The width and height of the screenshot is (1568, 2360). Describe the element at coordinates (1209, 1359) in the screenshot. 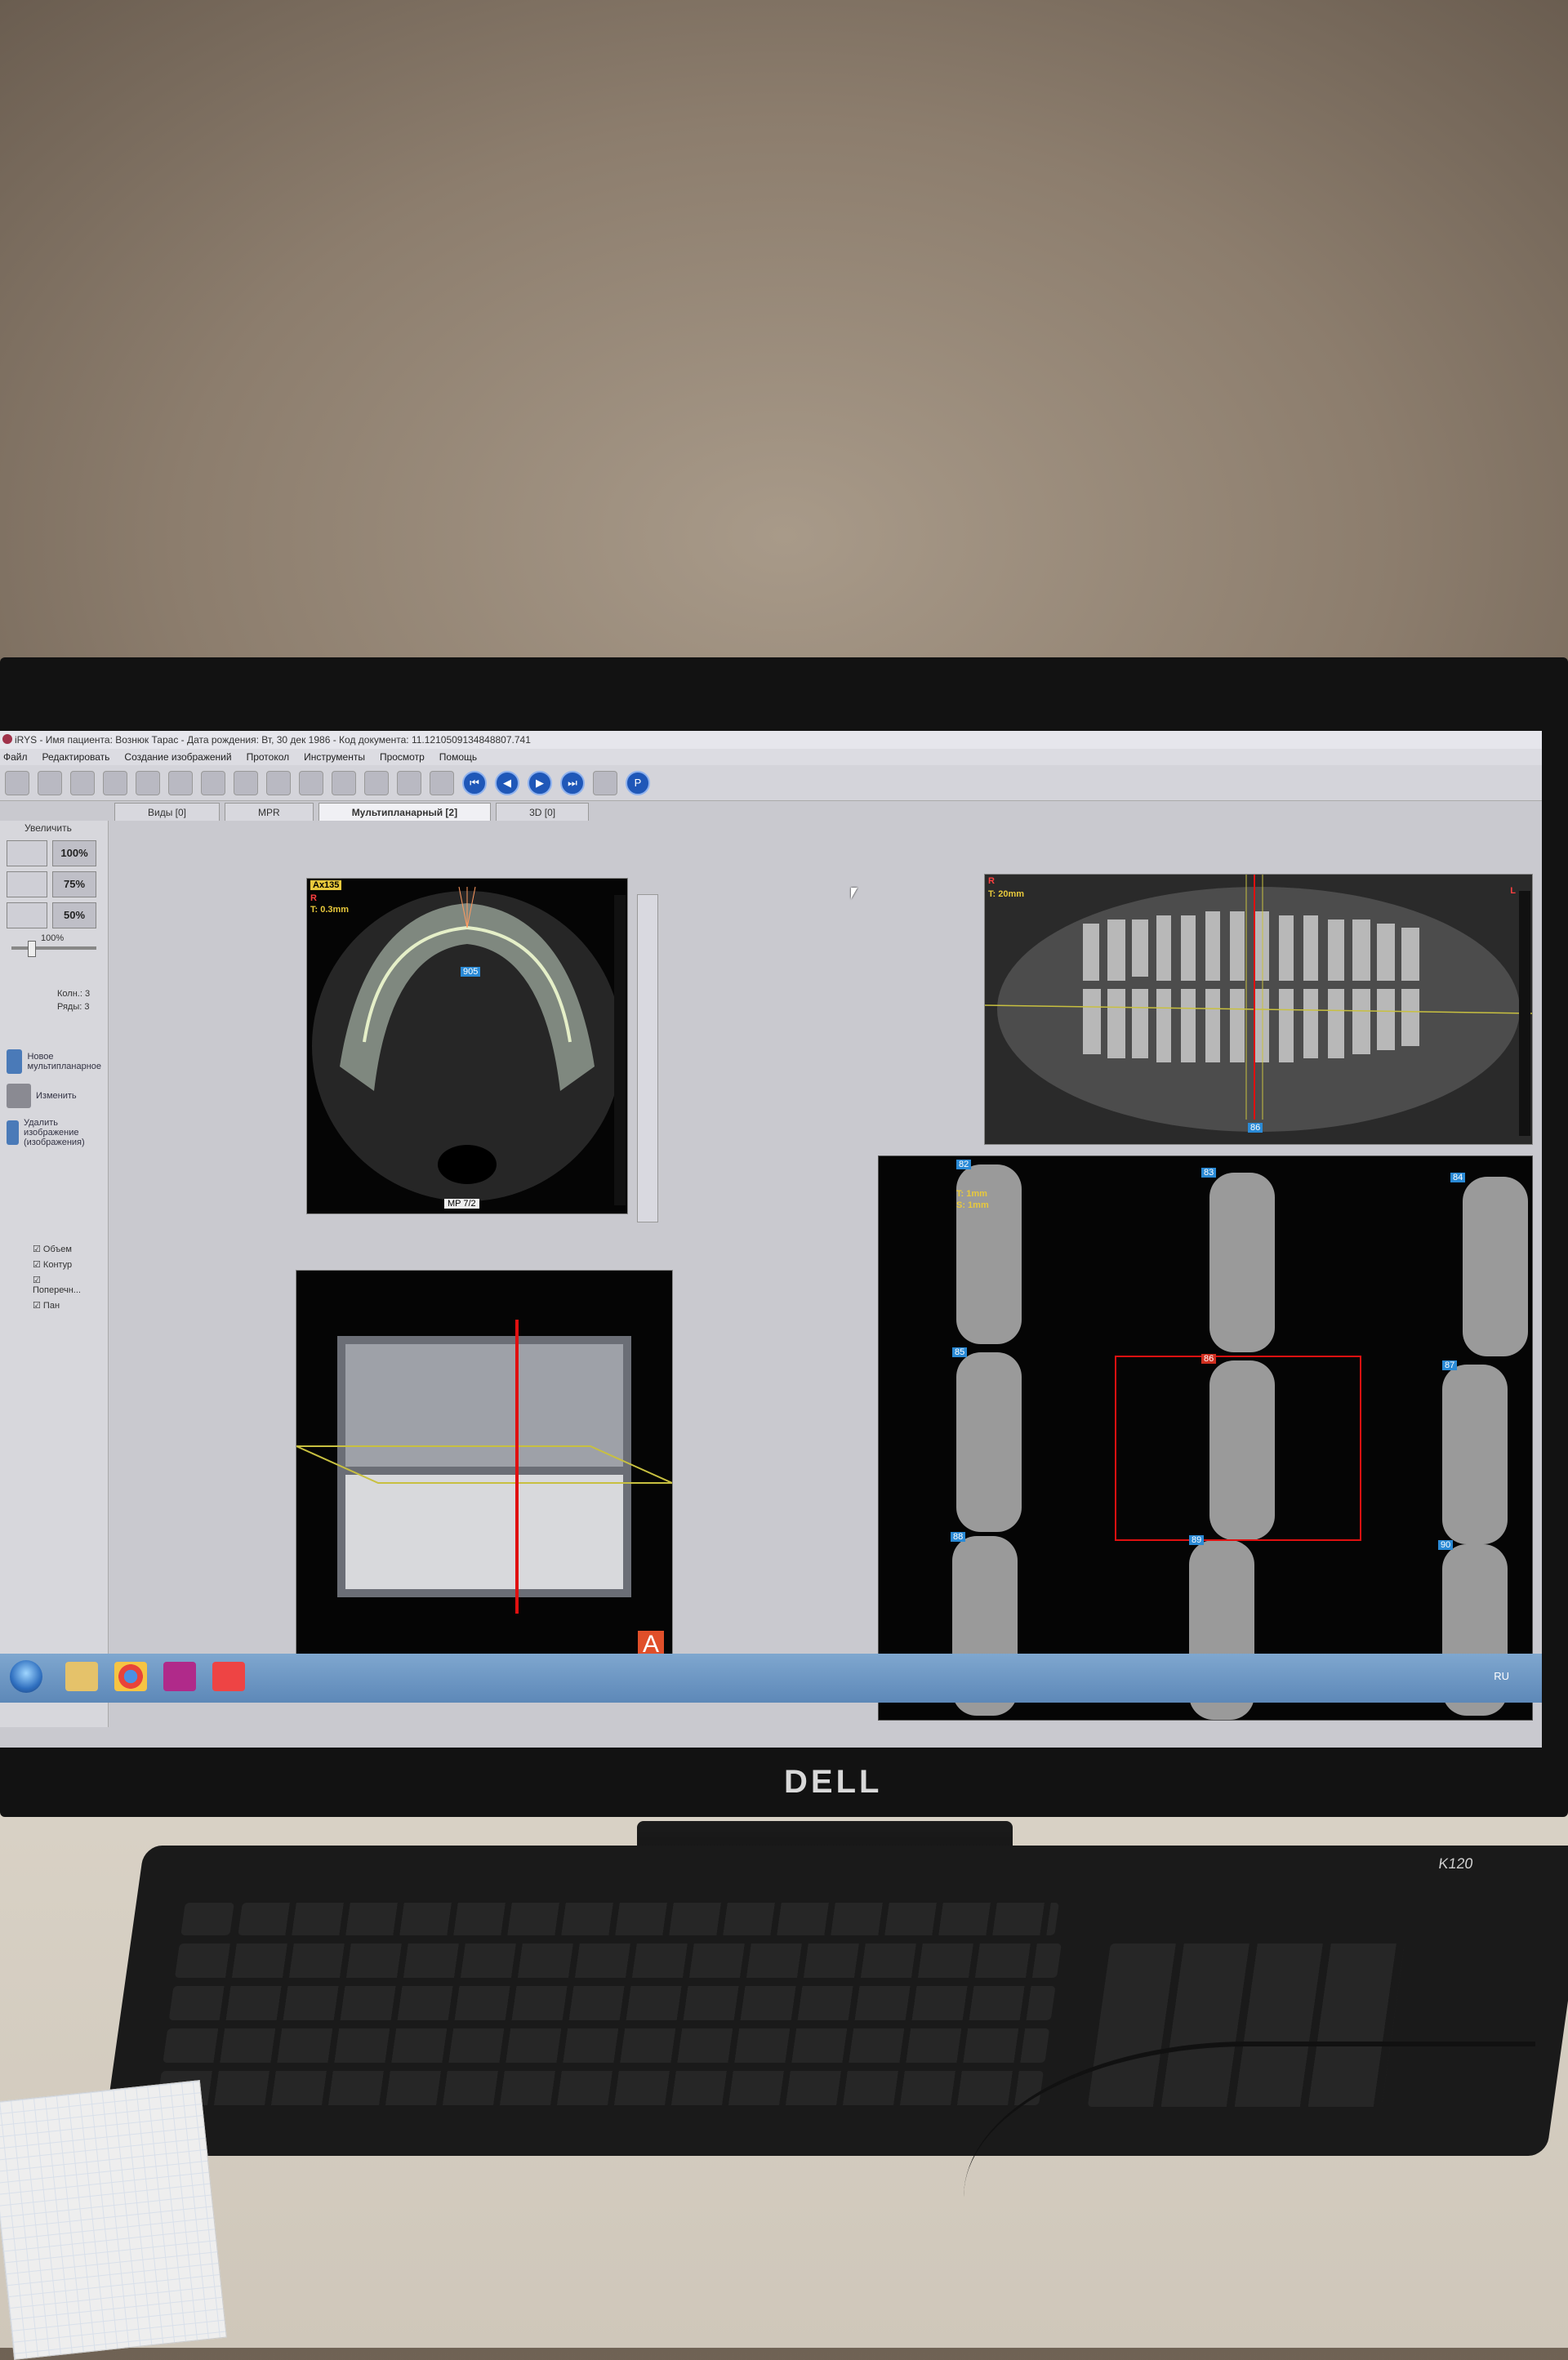

I see `cross-tag-86: 86` at that location.